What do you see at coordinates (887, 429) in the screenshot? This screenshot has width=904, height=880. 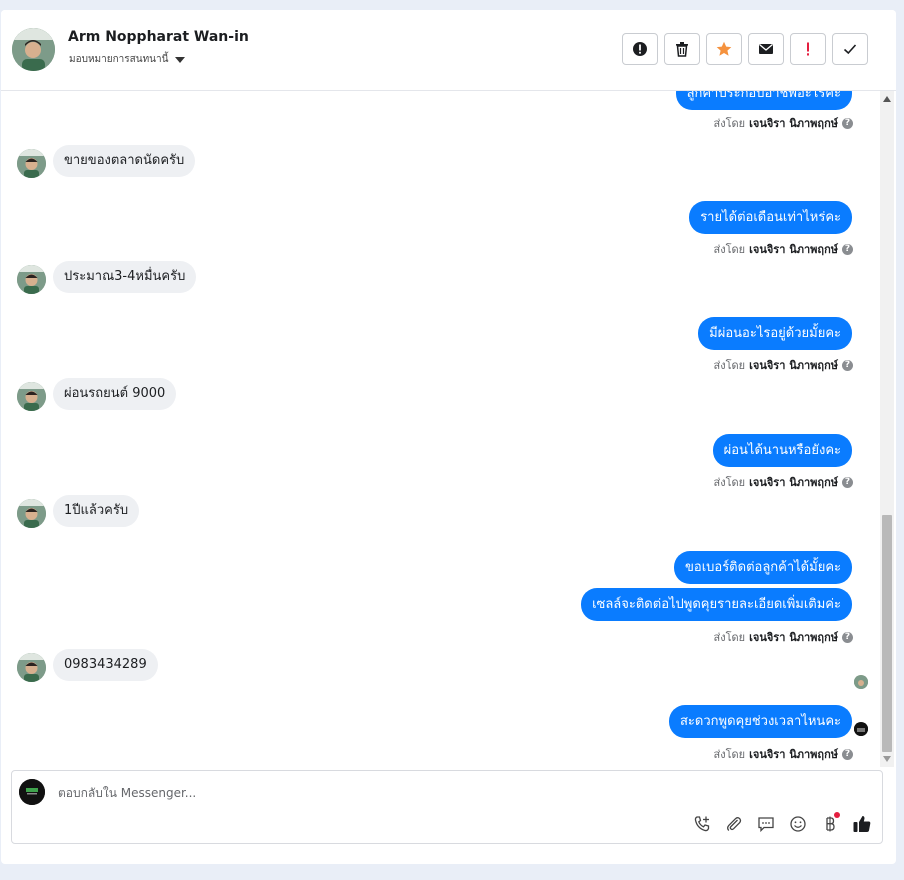 I see `thread-scrollbar` at bounding box center [887, 429].